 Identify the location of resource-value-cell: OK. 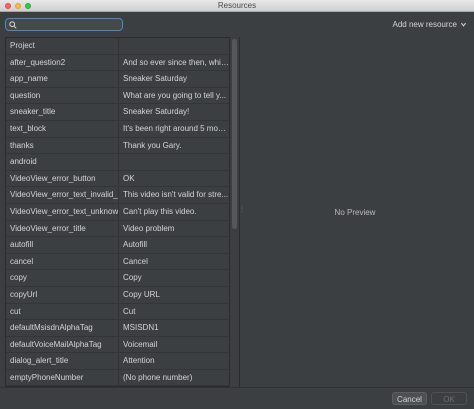
(129, 178).